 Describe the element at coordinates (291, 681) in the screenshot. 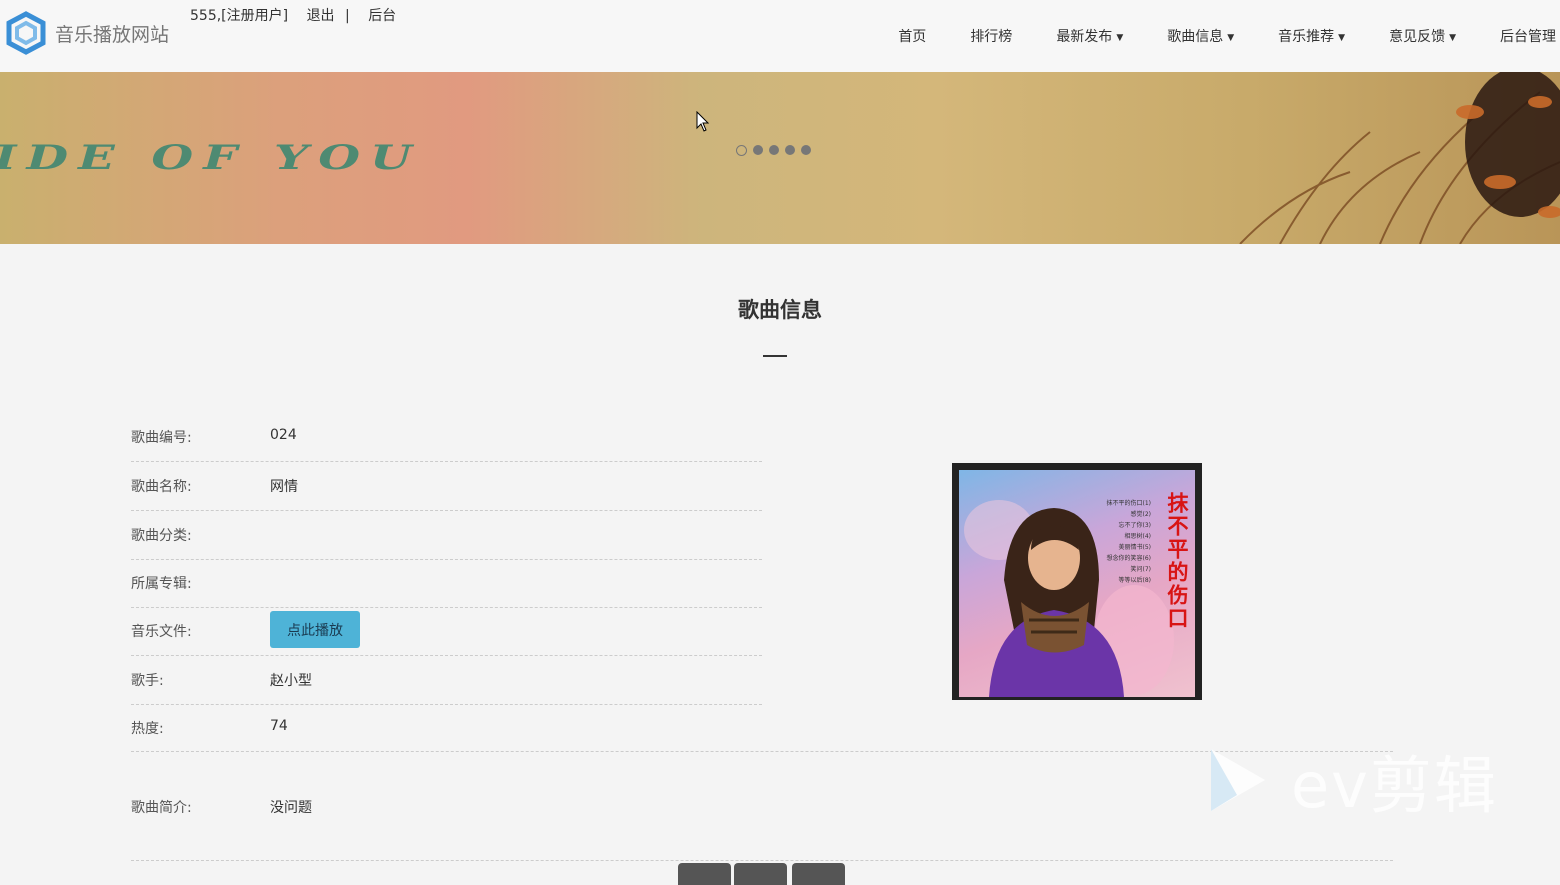

I see `row-value: 赵小型` at that location.